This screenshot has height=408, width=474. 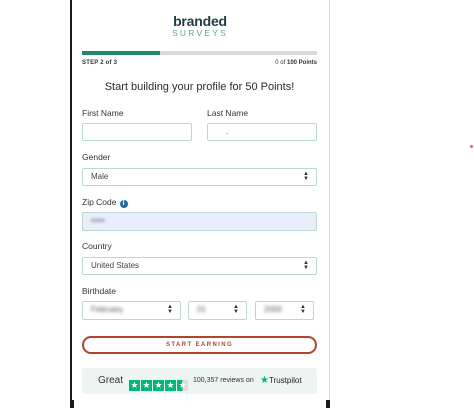 What do you see at coordinates (301, 63) in the screenshot?
I see `points-value: 100 Points` at bounding box center [301, 63].